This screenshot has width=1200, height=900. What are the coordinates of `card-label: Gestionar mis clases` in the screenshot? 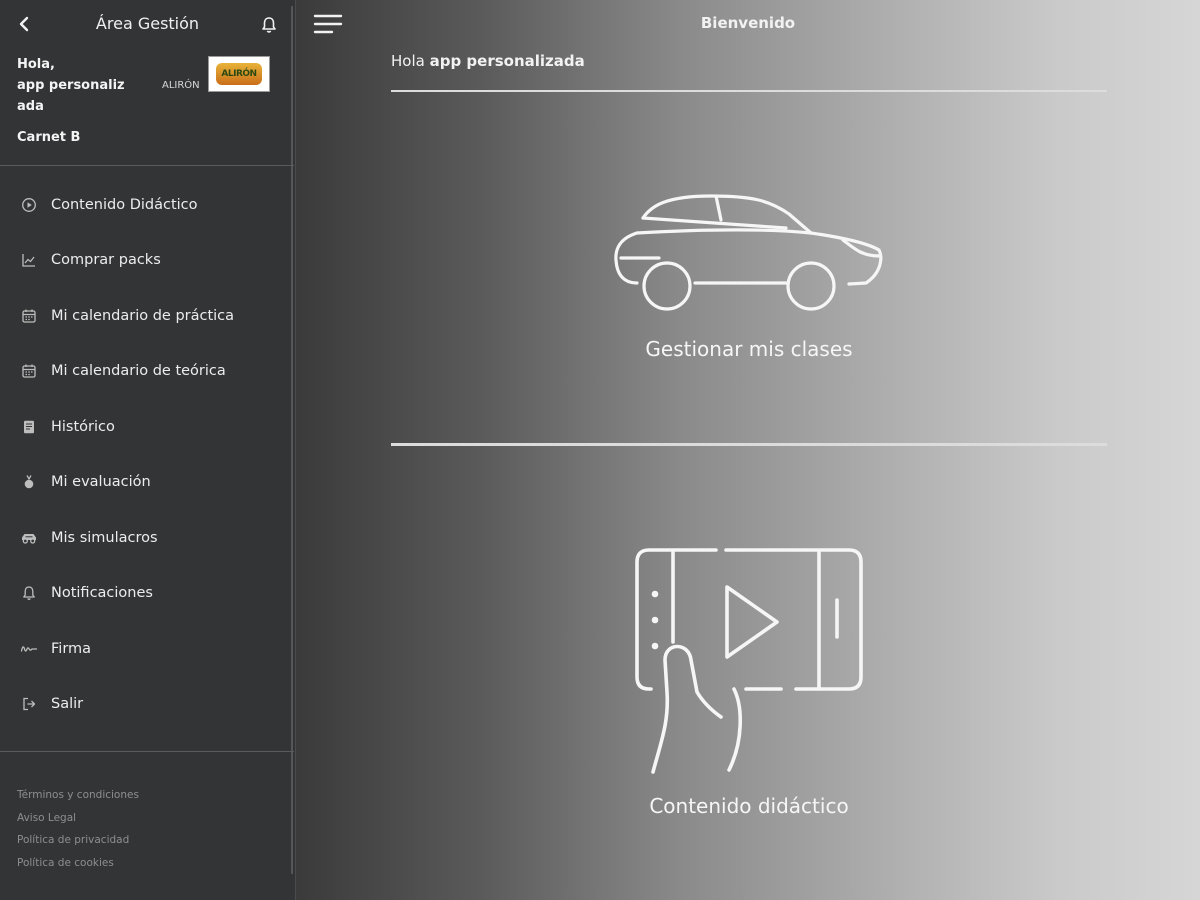 It's located at (749, 349).